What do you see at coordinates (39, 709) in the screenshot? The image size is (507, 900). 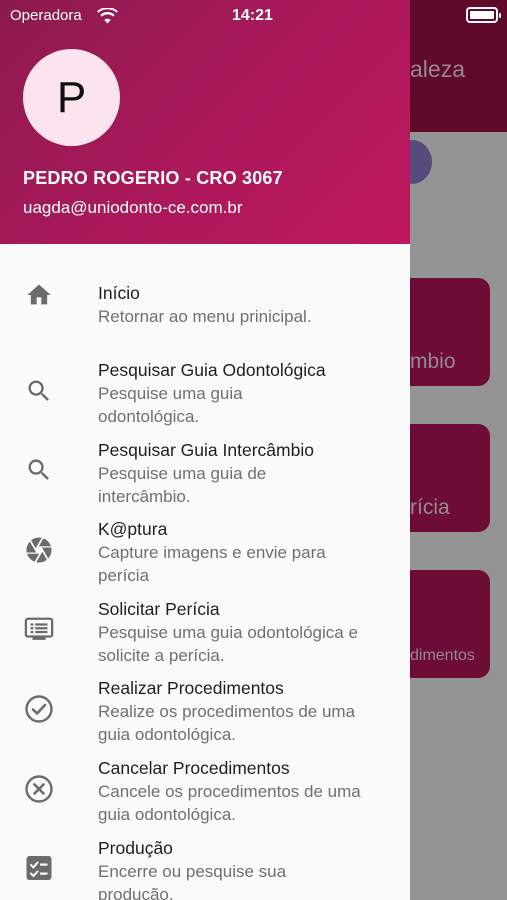 I see `check-circle-icon` at bounding box center [39, 709].